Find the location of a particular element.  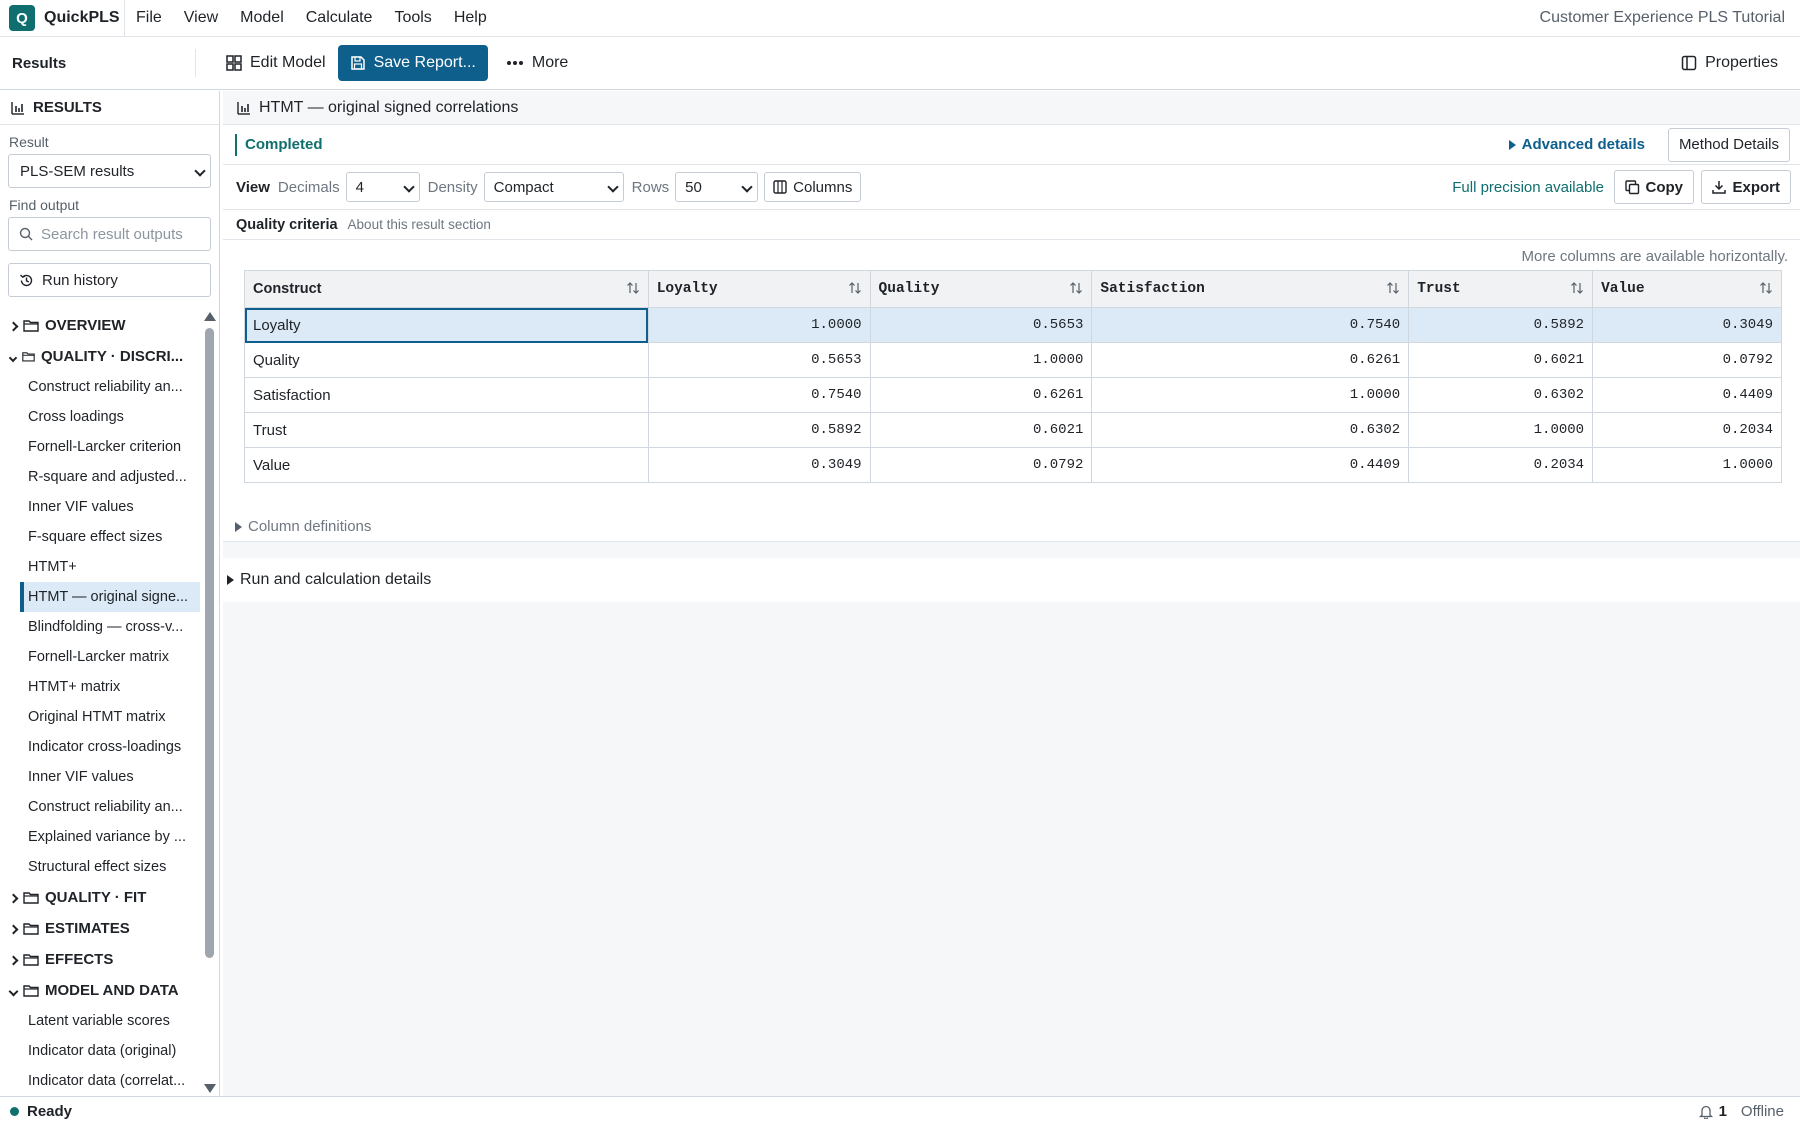

rows-select: 50 is located at coordinates (717, 187).